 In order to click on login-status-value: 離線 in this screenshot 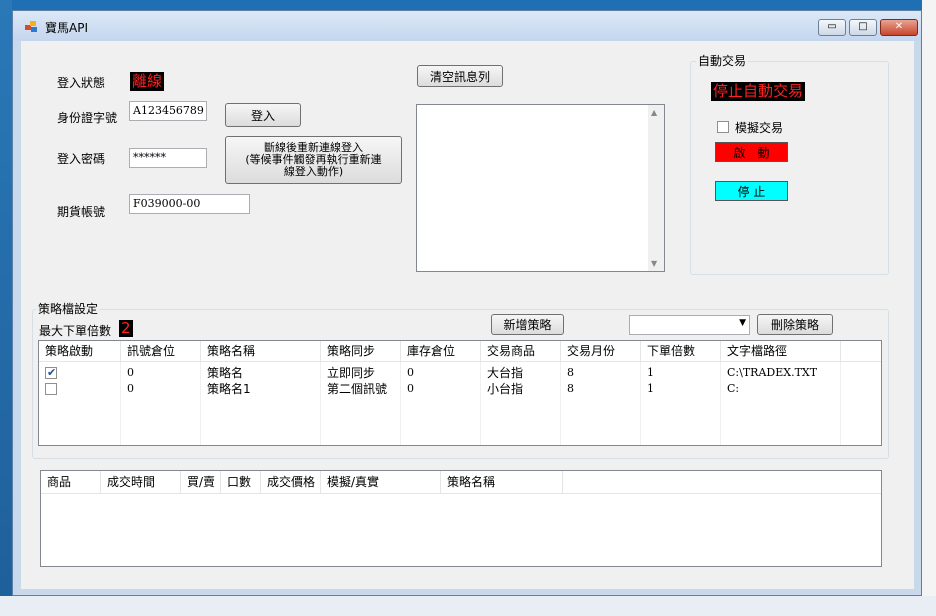, I will do `click(147, 81)`.